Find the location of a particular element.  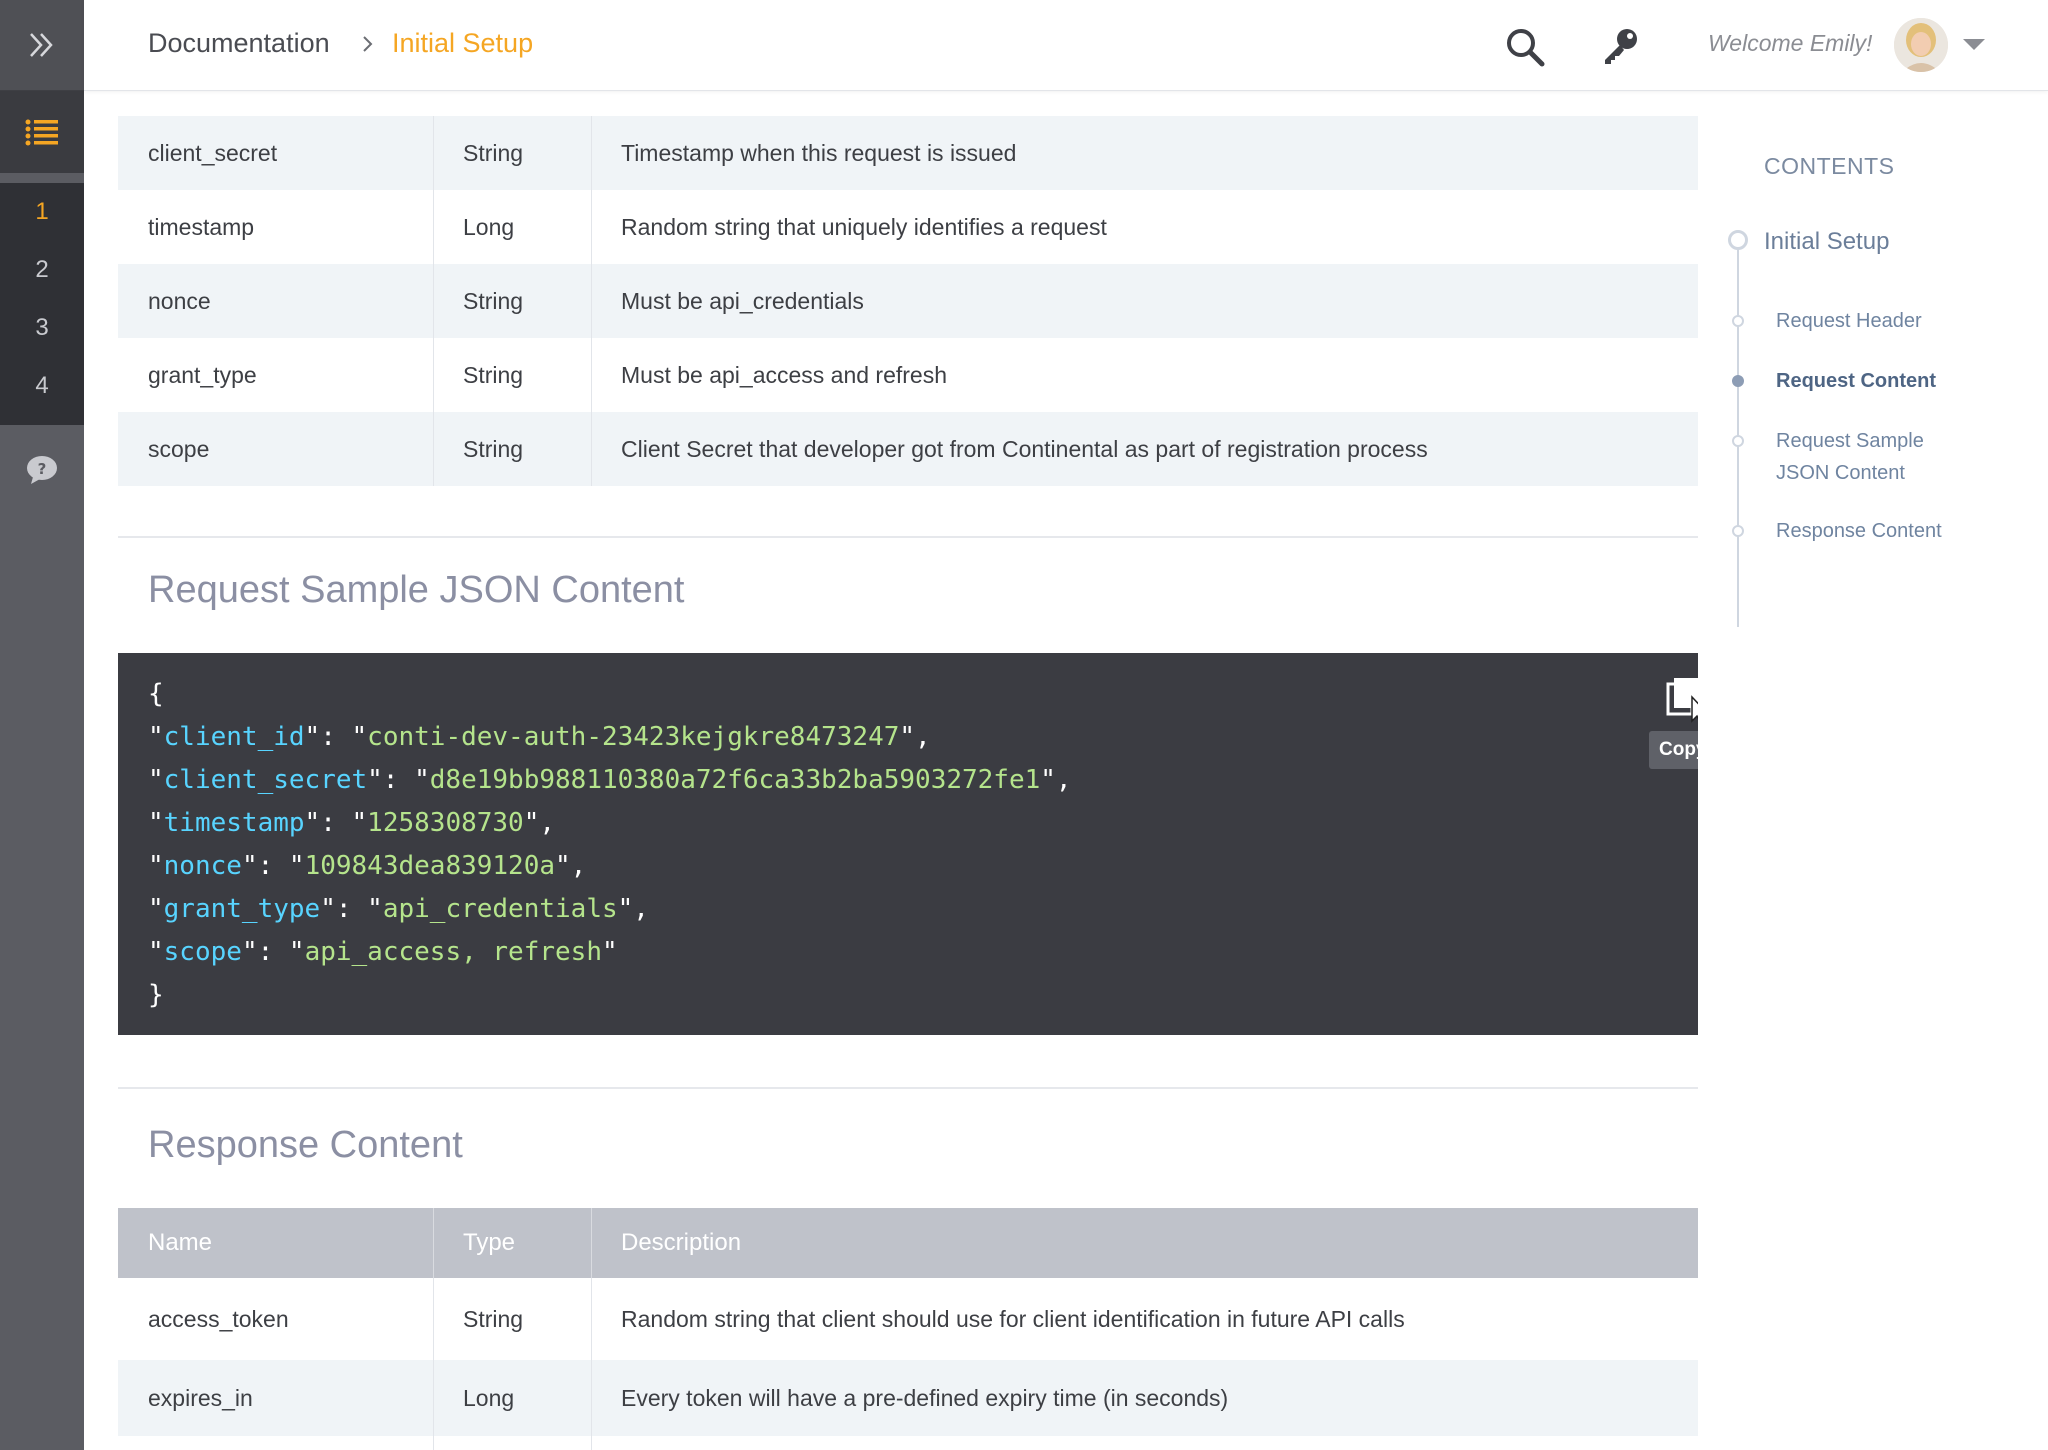

param-name: grant_type is located at coordinates (276, 375).